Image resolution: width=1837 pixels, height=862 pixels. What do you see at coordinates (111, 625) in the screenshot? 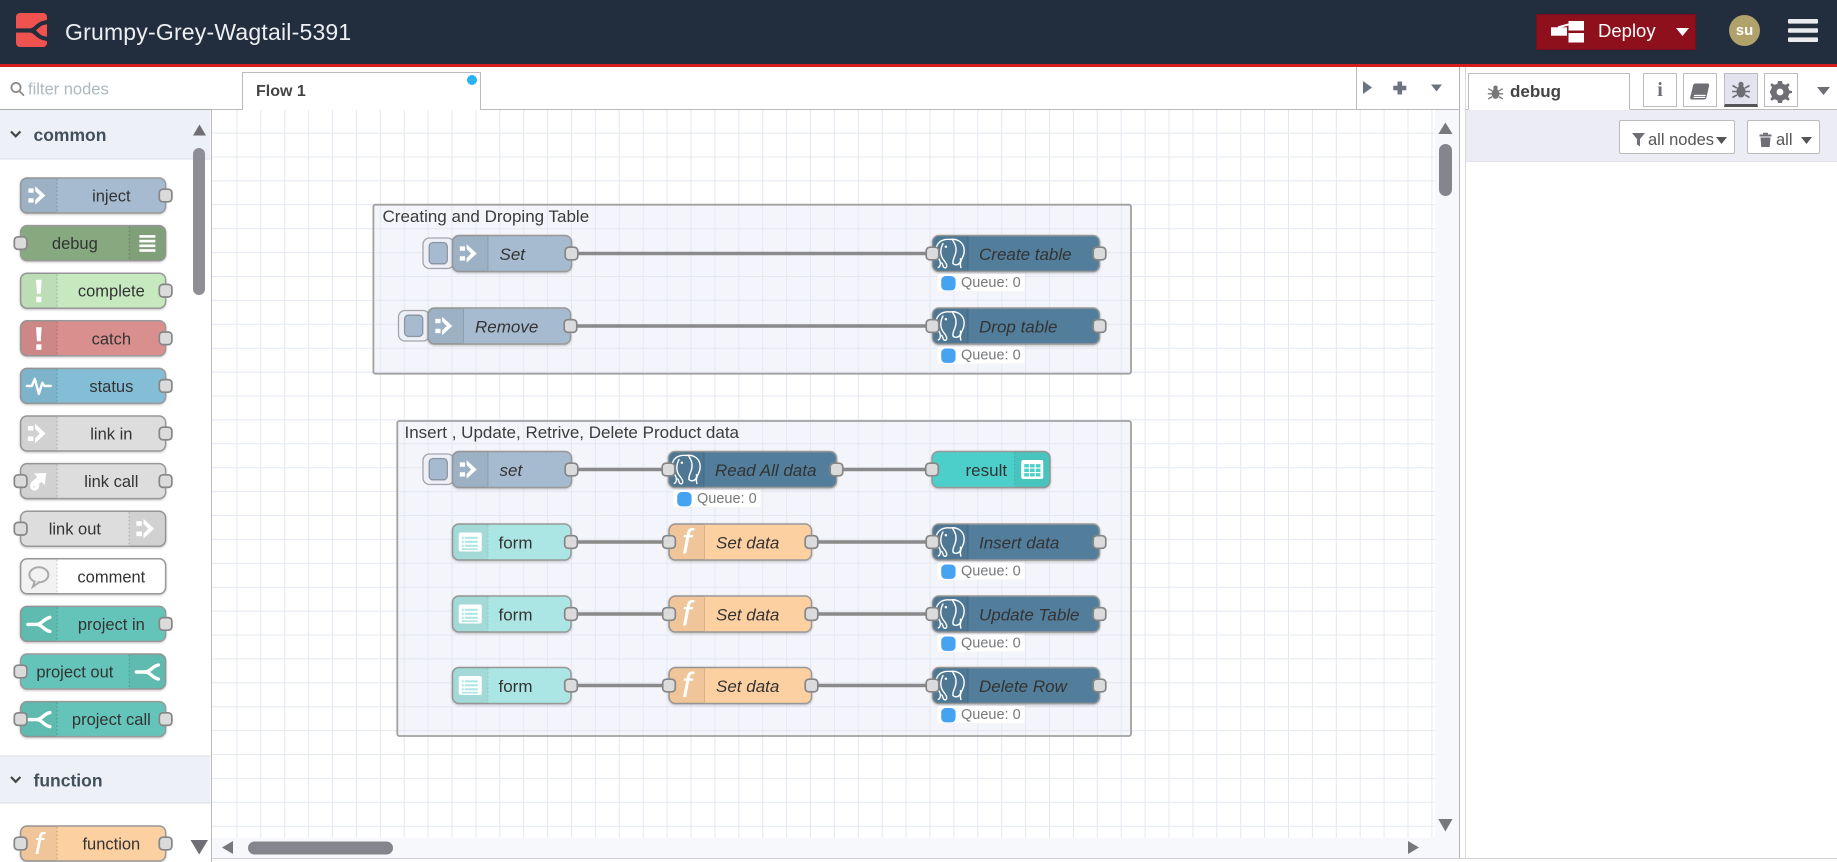
I see `svg-text: project in` at bounding box center [111, 625].